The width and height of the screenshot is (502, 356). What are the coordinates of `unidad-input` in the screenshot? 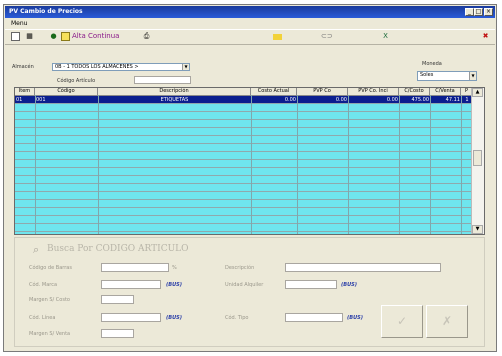 It's located at (311, 284).